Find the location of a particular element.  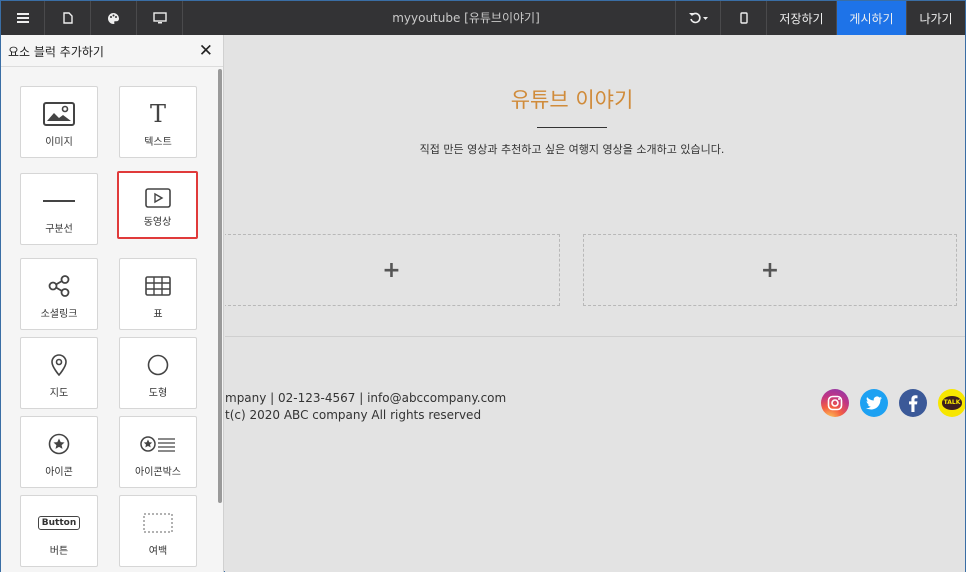

publish-label: 게시하기 is located at coordinates (871, 18).